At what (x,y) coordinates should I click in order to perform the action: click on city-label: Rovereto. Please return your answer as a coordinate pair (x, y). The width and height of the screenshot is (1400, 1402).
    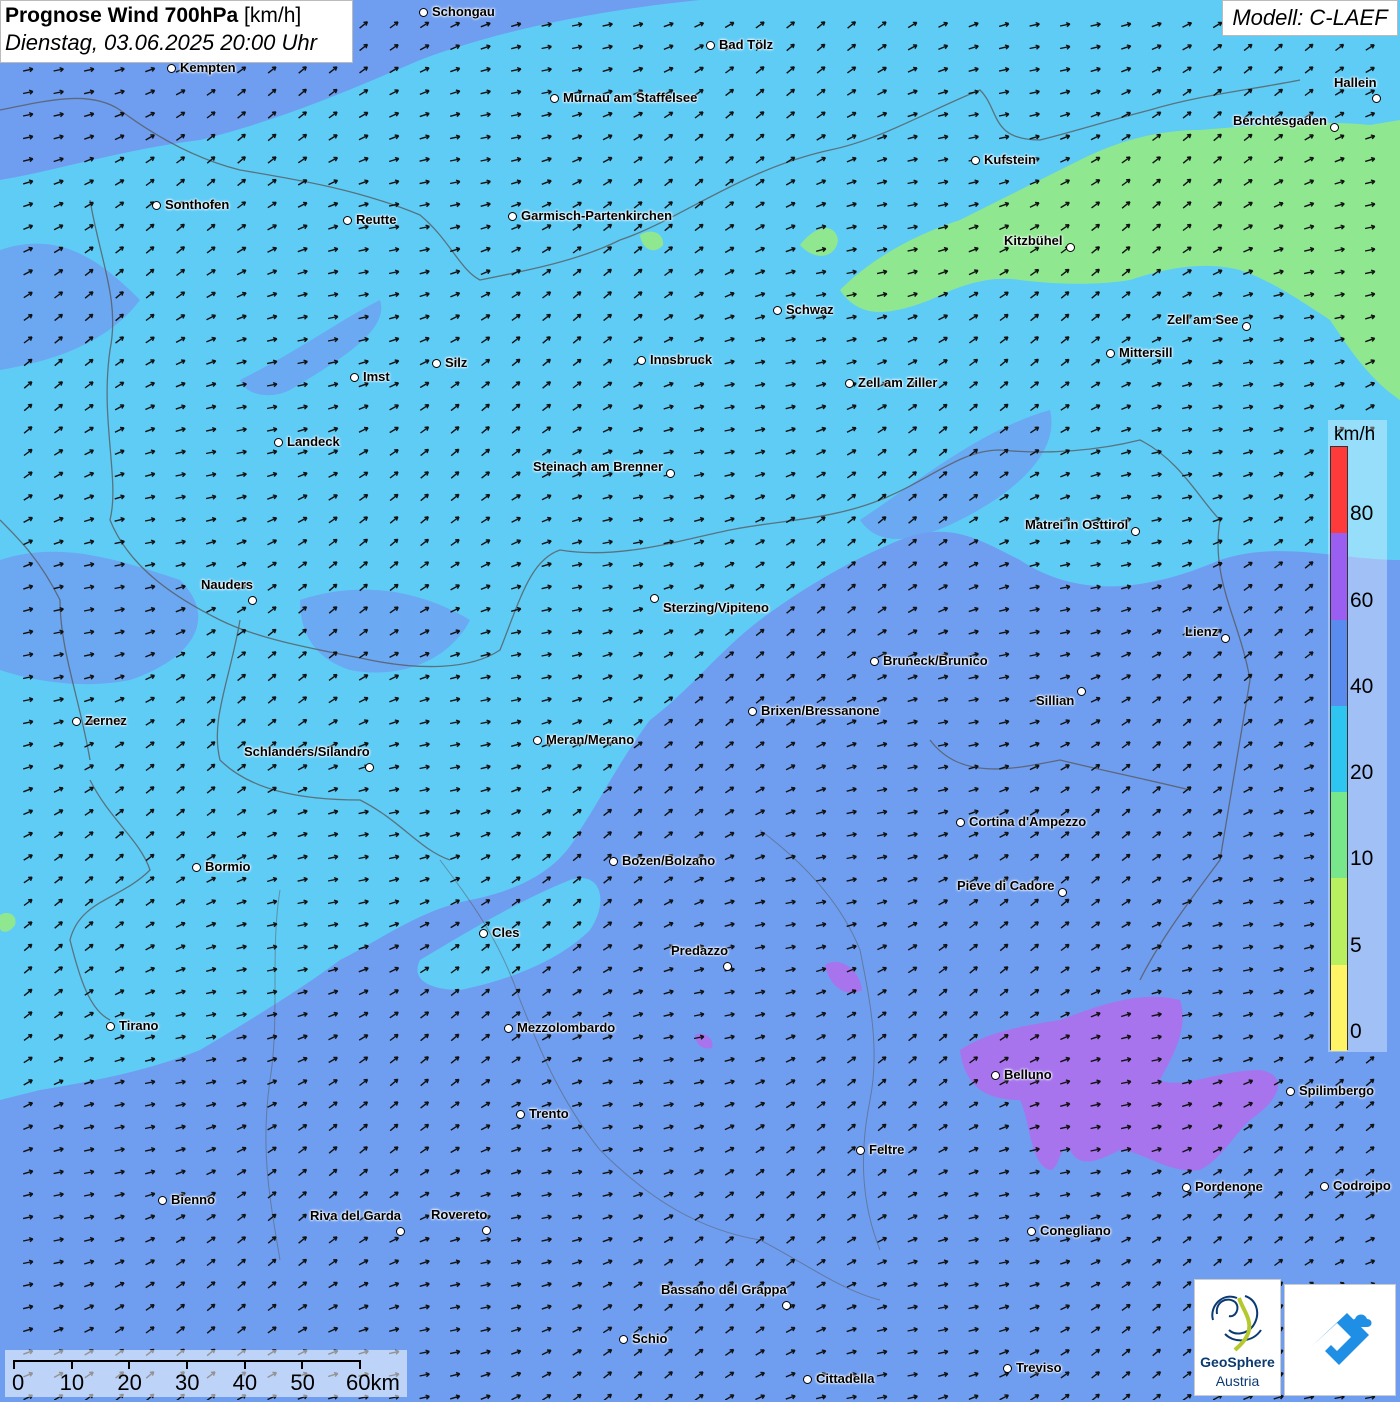
    Looking at the image, I should click on (459, 1214).